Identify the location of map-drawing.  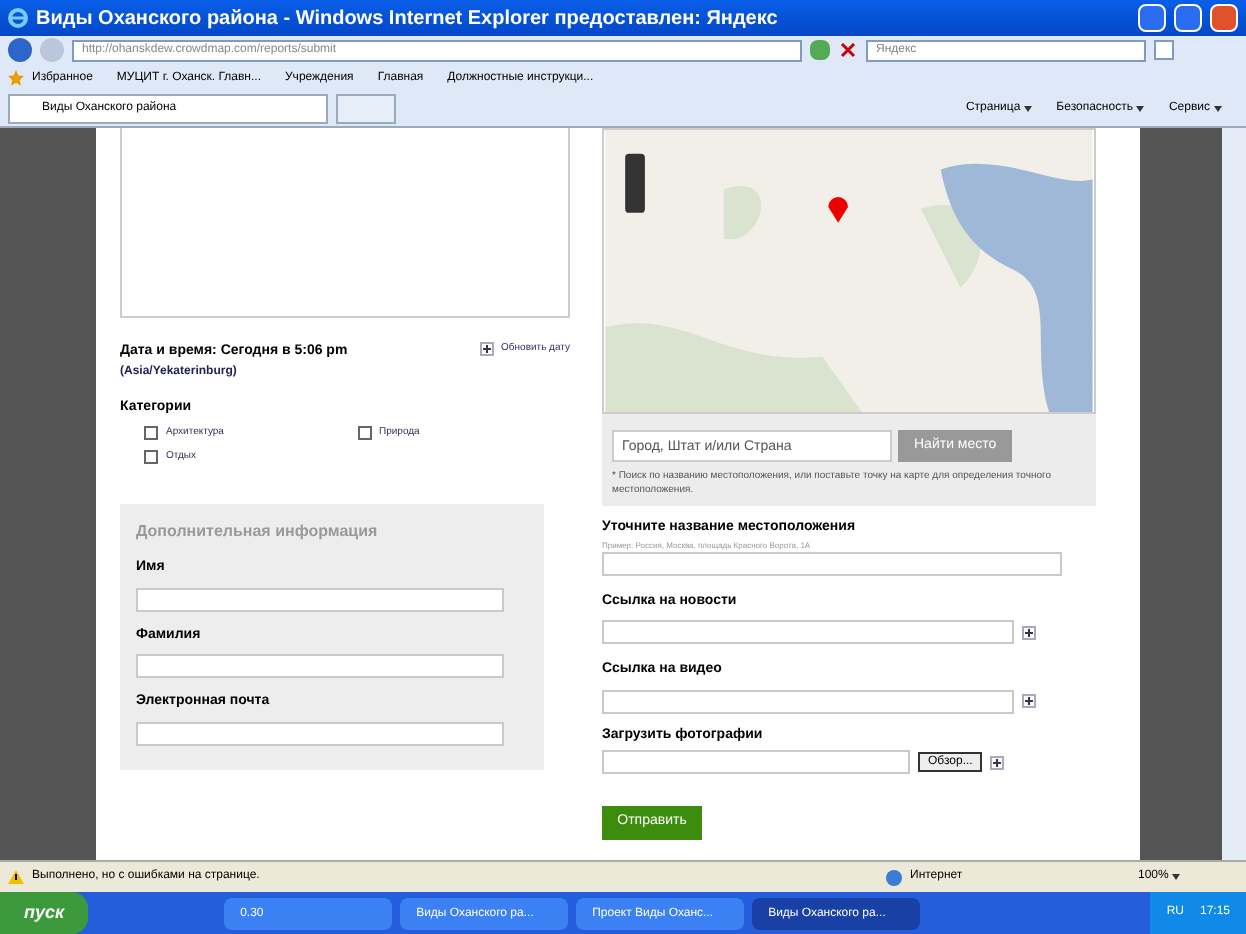
(849, 271).